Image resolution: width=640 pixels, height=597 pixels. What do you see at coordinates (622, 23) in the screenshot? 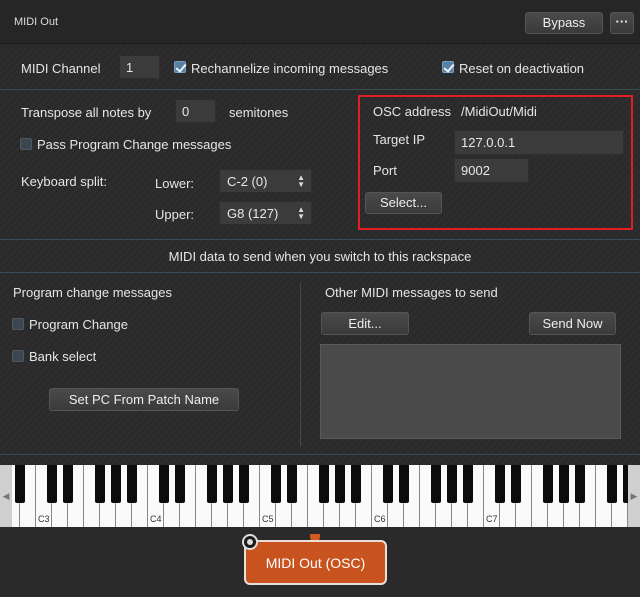
I see `more-options-button: ···` at bounding box center [622, 23].